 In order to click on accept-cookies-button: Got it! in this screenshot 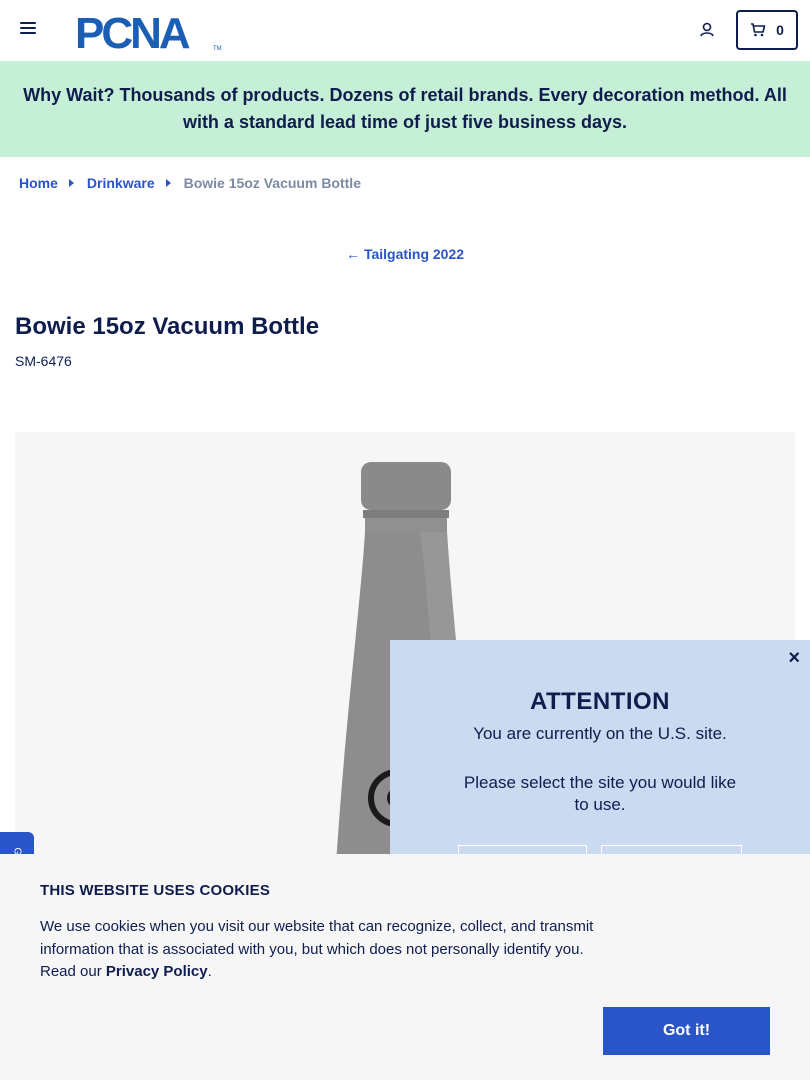, I will do `click(686, 1031)`.